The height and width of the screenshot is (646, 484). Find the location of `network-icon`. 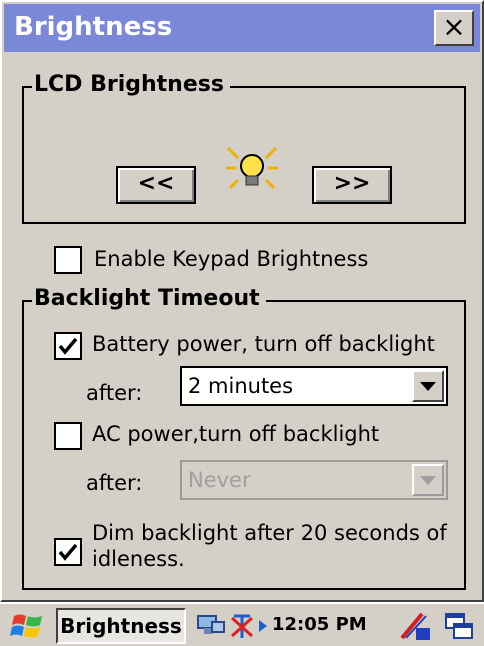

network-icon is located at coordinates (210, 626).